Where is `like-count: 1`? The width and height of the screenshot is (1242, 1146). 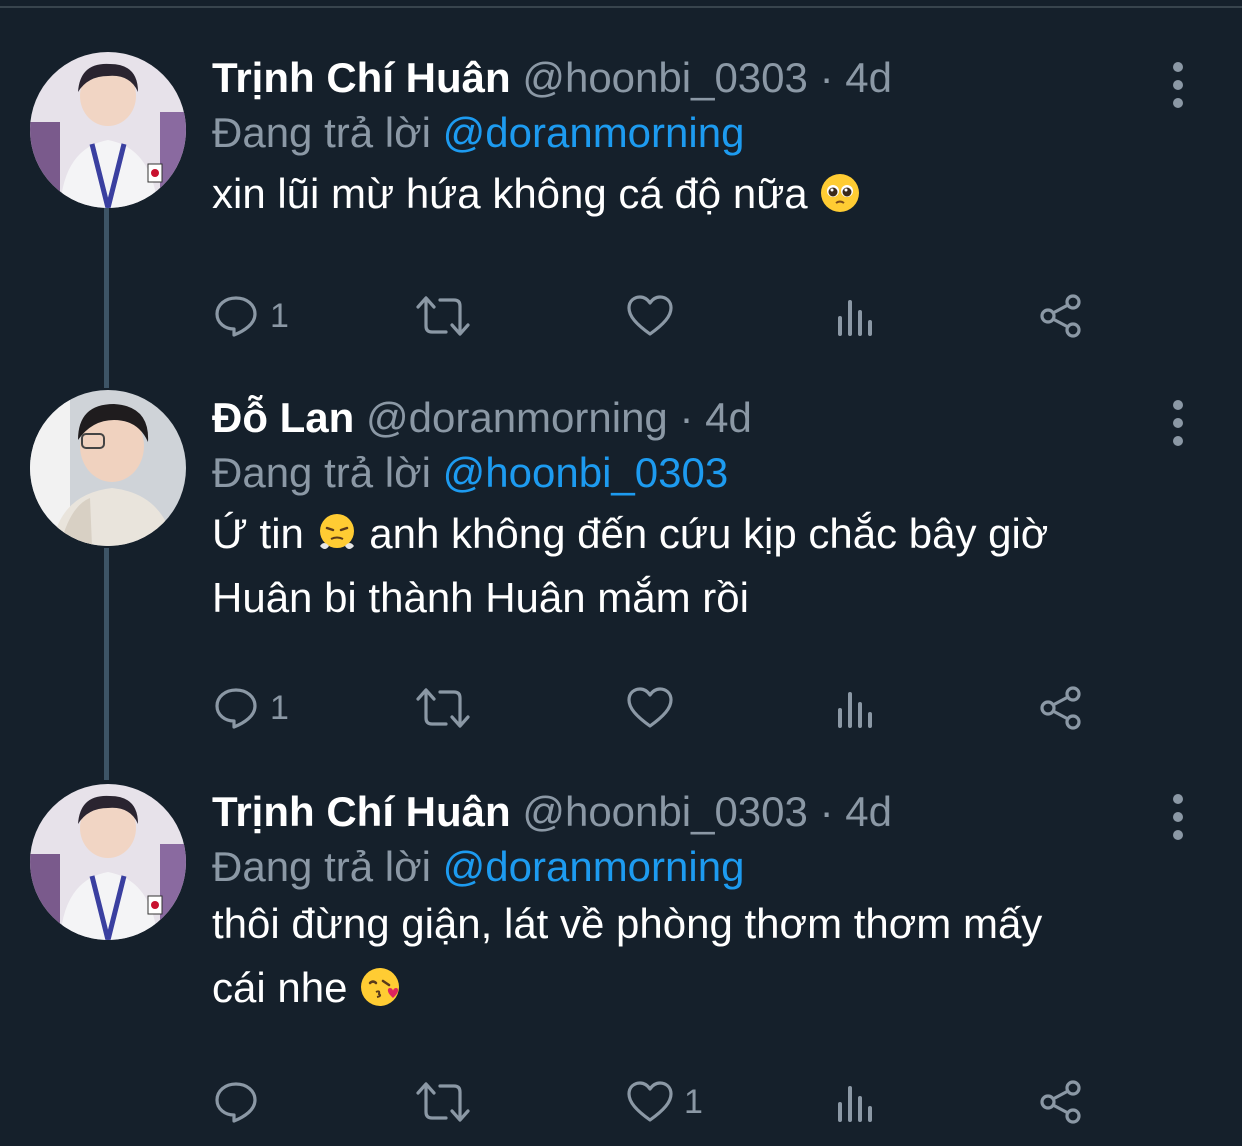 like-count: 1 is located at coordinates (693, 1101).